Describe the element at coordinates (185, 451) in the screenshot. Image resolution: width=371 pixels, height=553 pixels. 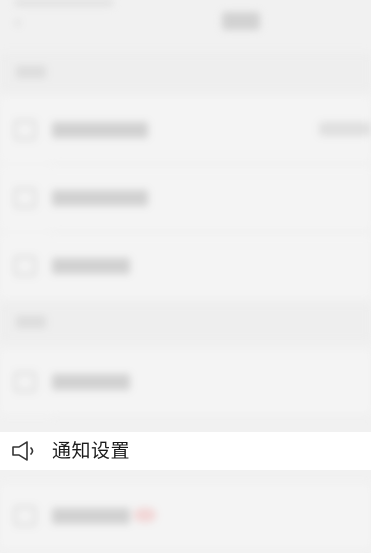
I see `notification-settings-row: 通知设置` at that location.